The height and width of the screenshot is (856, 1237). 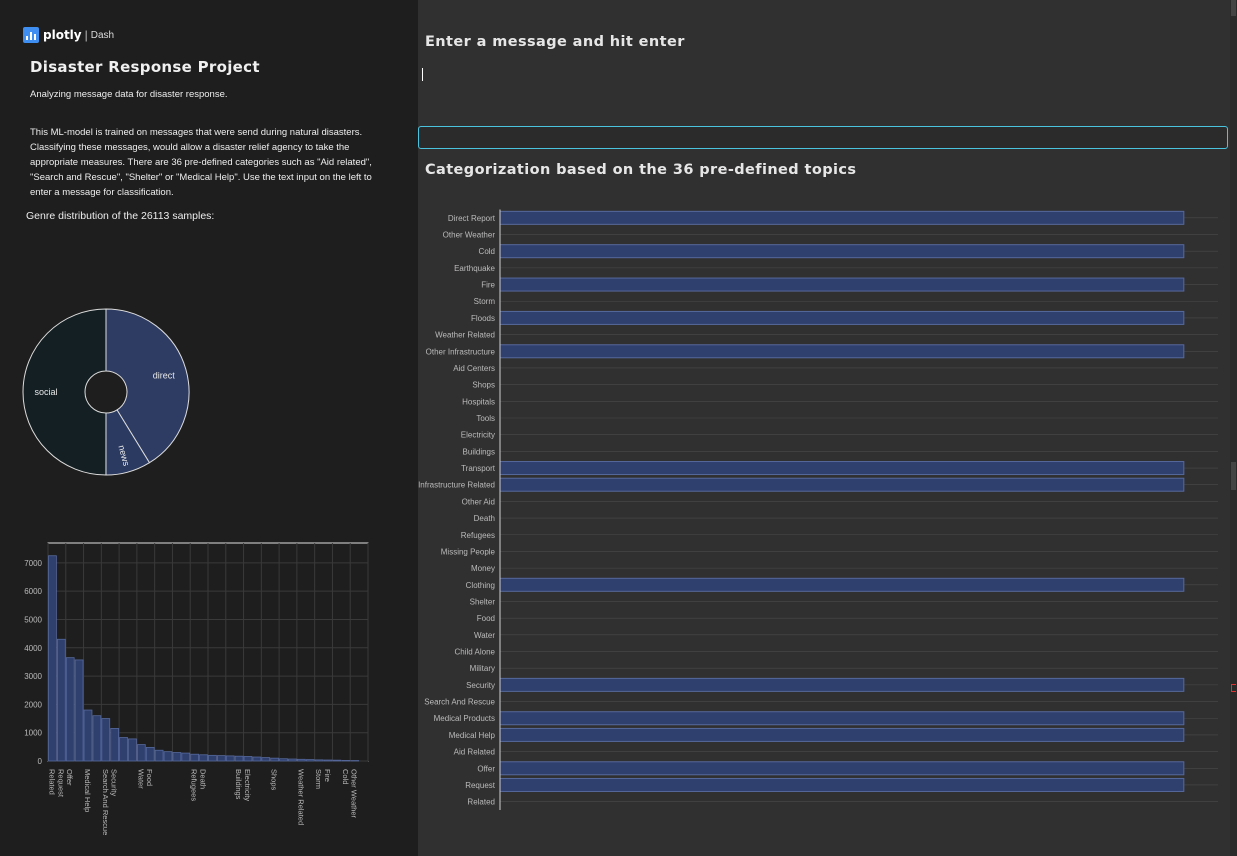 What do you see at coordinates (1233, 688) in the screenshot?
I see `edge-marker-icon` at bounding box center [1233, 688].